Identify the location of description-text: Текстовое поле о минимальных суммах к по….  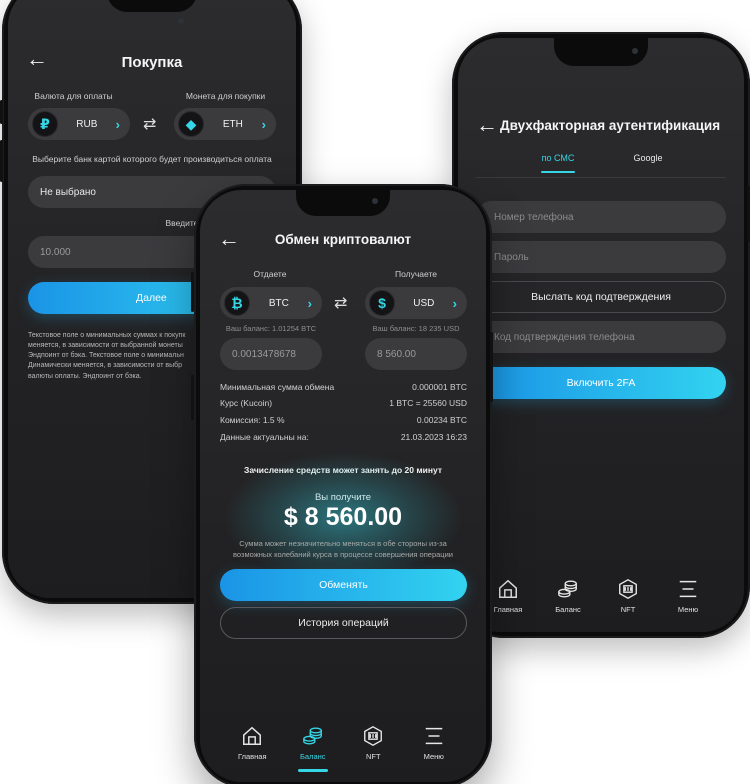
(118, 356).